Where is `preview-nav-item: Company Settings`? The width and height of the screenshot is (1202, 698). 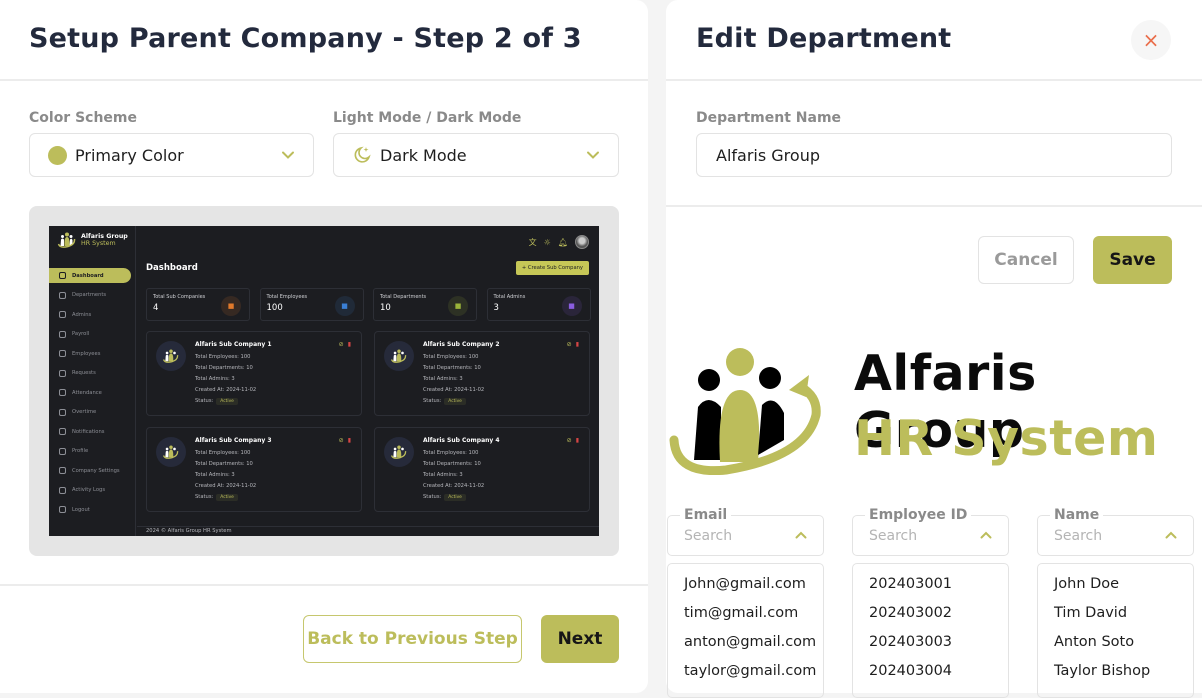
preview-nav-item: Company Settings is located at coordinates (90, 470).